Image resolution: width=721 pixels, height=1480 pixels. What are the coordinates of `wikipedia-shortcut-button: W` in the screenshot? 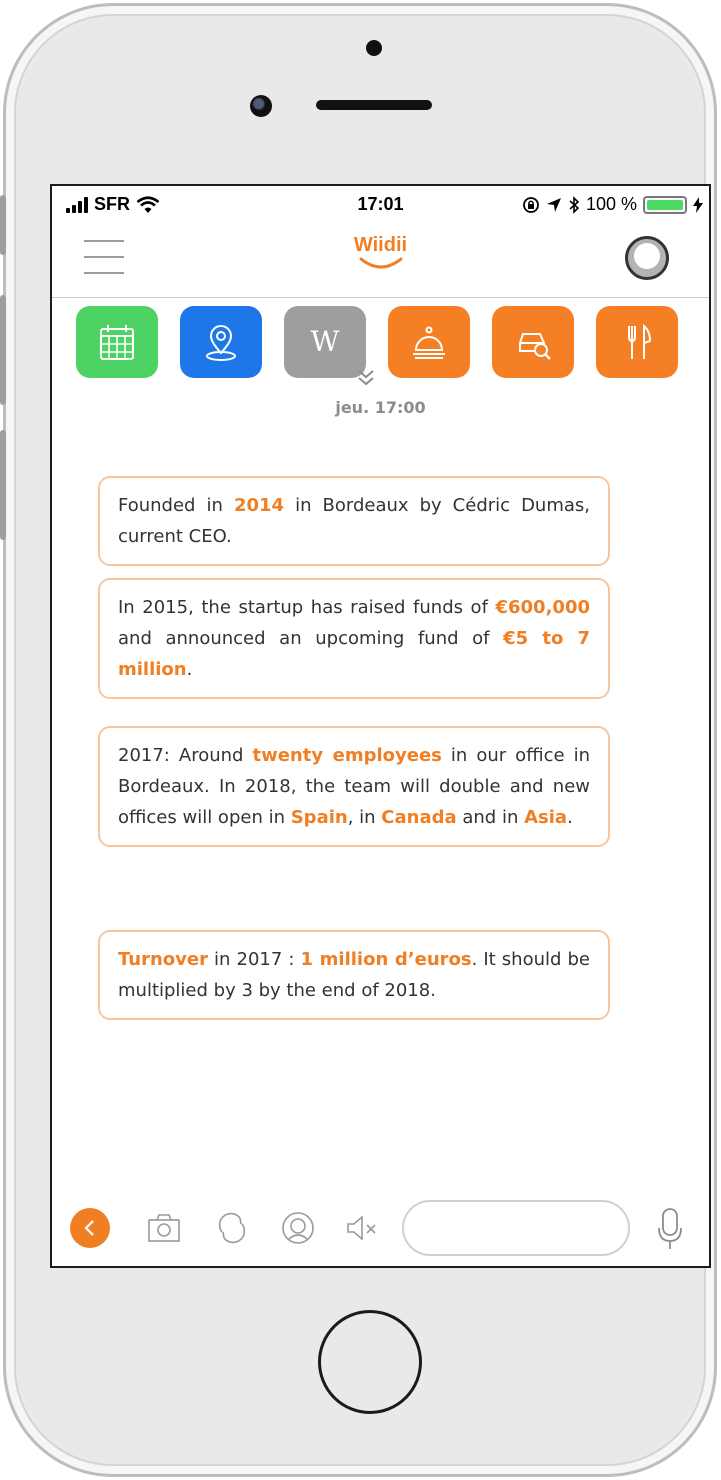 It's located at (325, 342).